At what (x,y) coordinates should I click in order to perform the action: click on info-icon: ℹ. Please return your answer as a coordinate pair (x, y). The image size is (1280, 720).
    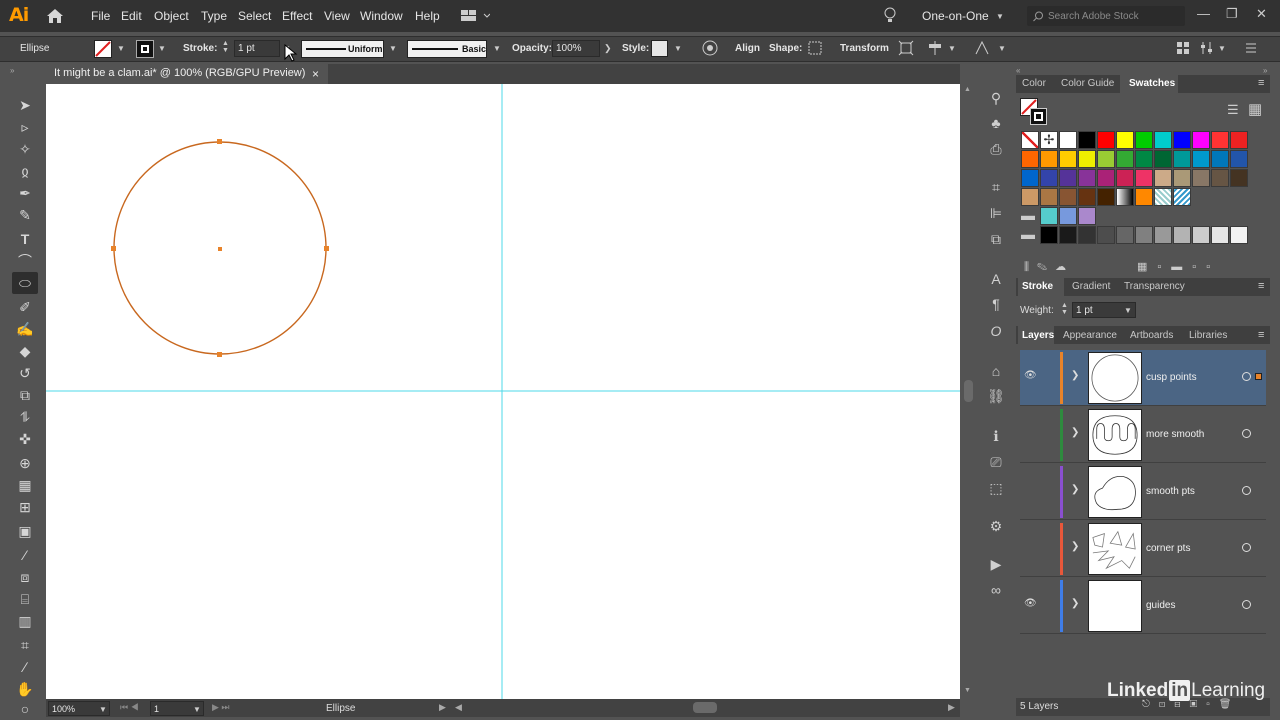
    Looking at the image, I should click on (996, 436).